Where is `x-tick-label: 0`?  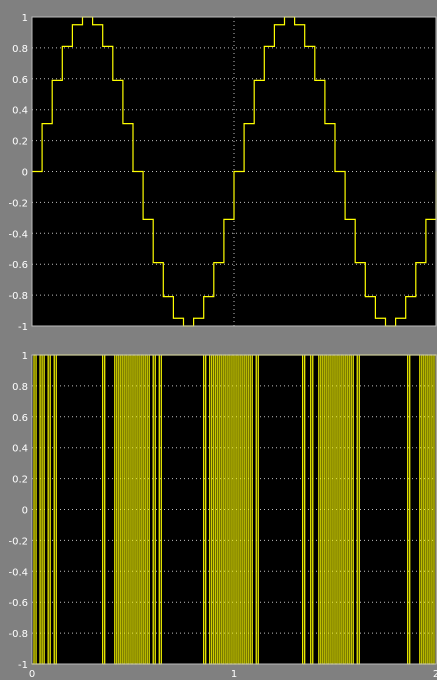
x-tick-label: 0 is located at coordinates (32, 674).